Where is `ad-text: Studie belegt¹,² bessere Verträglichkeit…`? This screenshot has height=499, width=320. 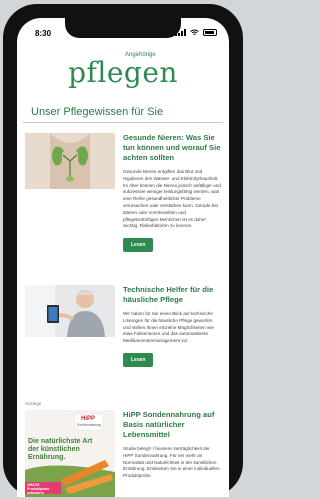
ad-text: Studie belegt¹,² bessere Verträglichkeit… is located at coordinates (171, 462).